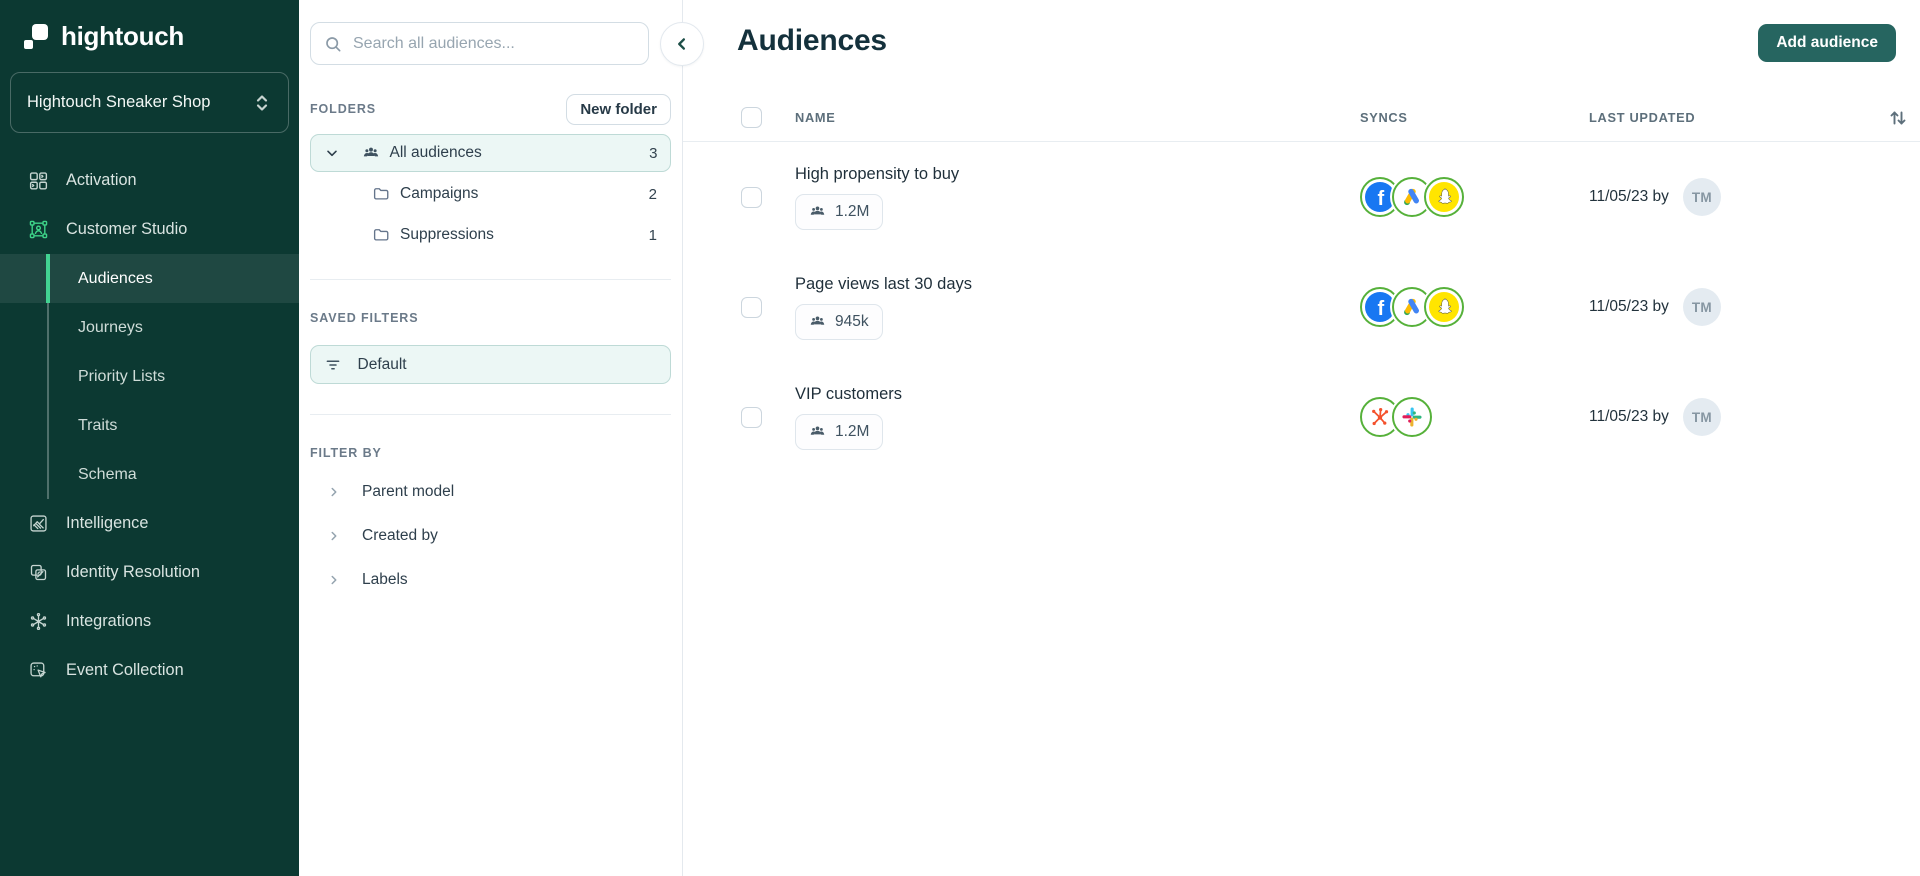 This screenshot has width=1920, height=876. I want to click on sidebar-item-traits: Traits, so click(149, 425).